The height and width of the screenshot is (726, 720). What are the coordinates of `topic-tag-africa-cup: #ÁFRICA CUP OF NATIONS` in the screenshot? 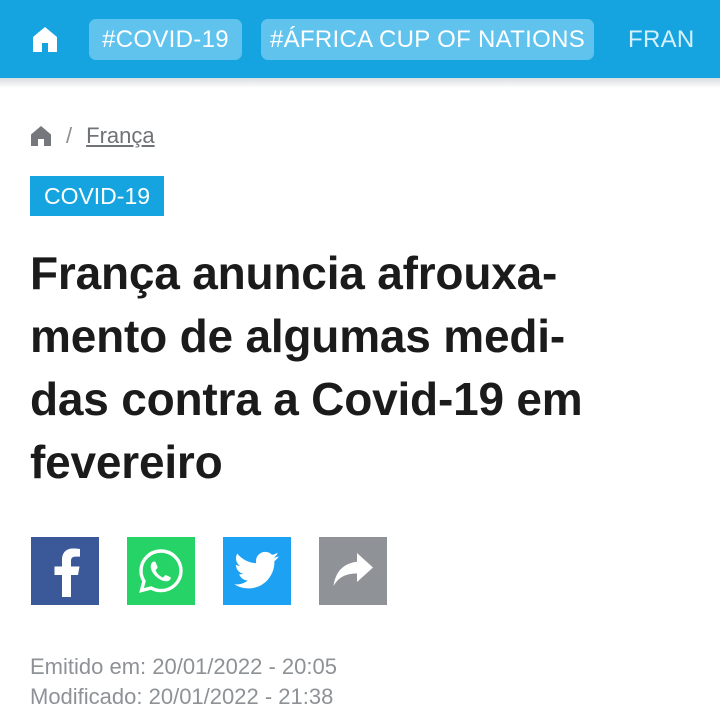 It's located at (427, 39).